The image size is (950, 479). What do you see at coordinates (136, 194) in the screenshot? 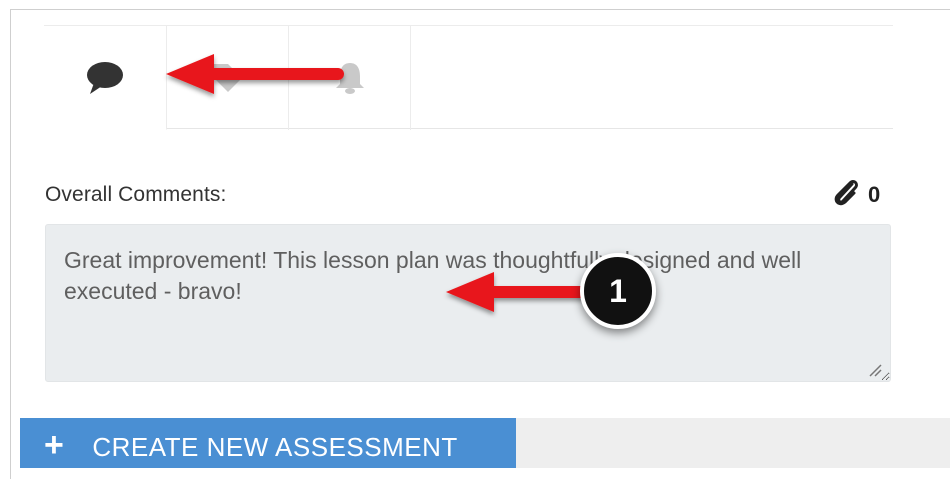
I see `overall-comments-label: Overall Comments:` at bounding box center [136, 194].